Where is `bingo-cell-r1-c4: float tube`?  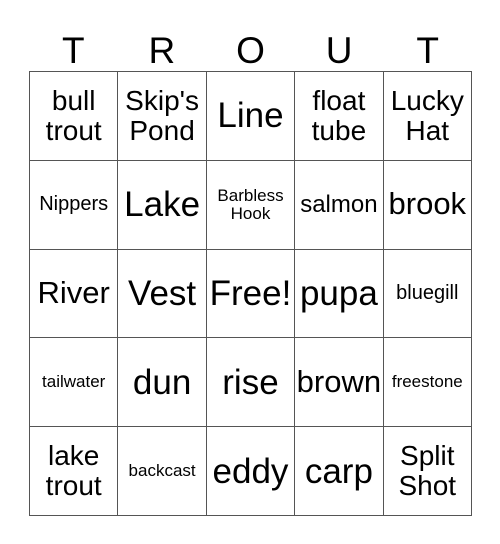 bingo-cell-r1-c4: float tube is located at coordinates (339, 116).